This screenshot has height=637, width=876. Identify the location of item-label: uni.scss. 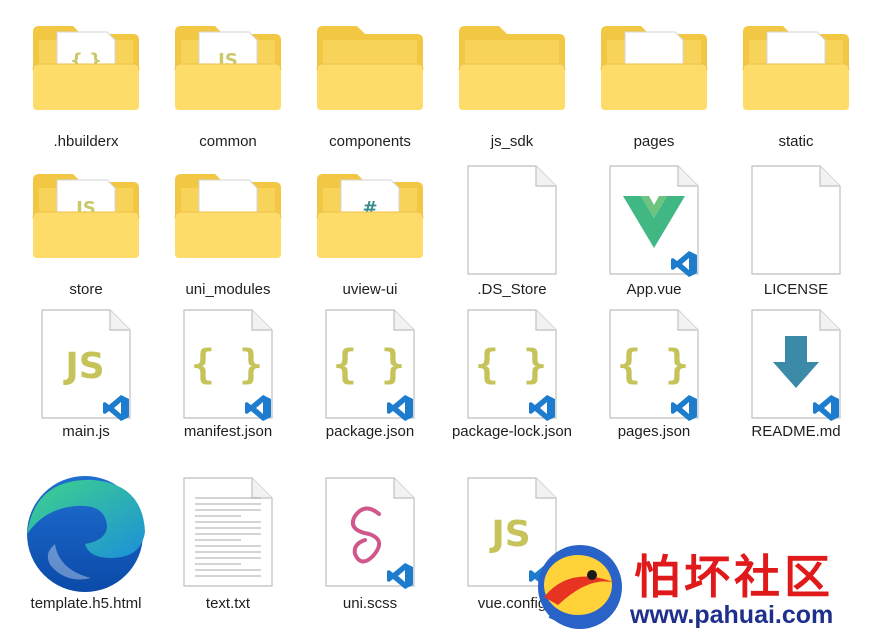
(370, 603).